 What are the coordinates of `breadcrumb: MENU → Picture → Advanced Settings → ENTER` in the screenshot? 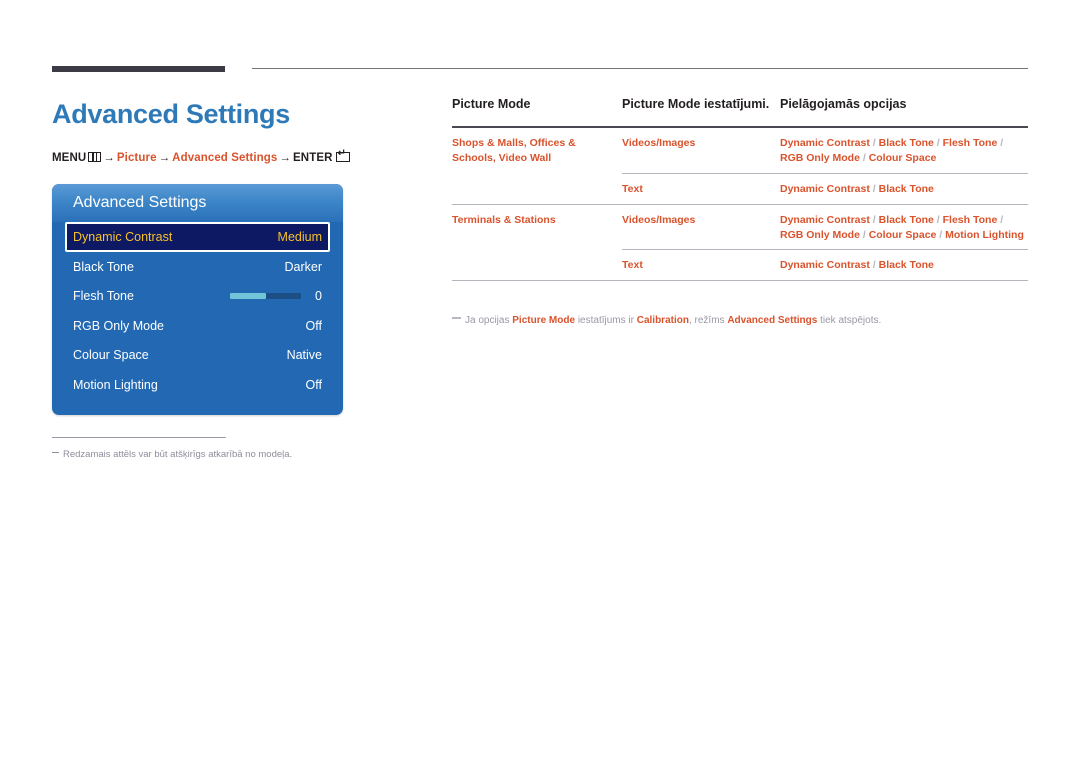 It's located at (201, 156).